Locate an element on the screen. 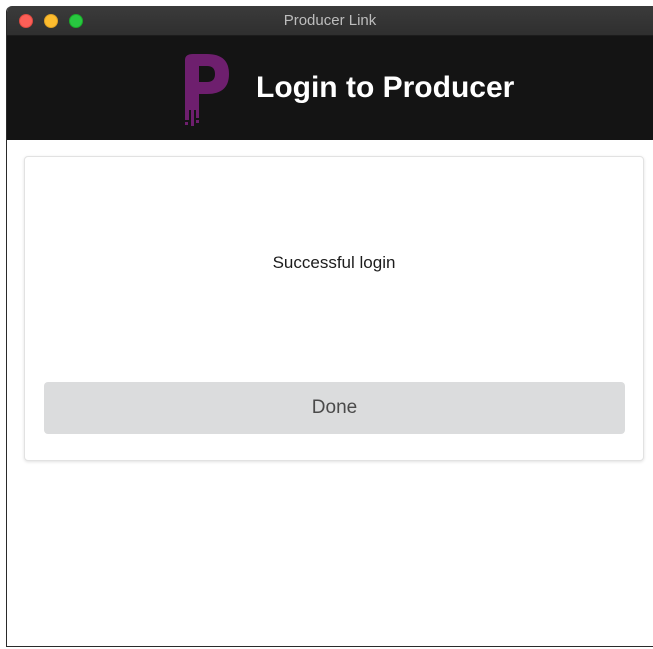 This screenshot has height=649, width=653. status-message: Successful login is located at coordinates (334, 262).